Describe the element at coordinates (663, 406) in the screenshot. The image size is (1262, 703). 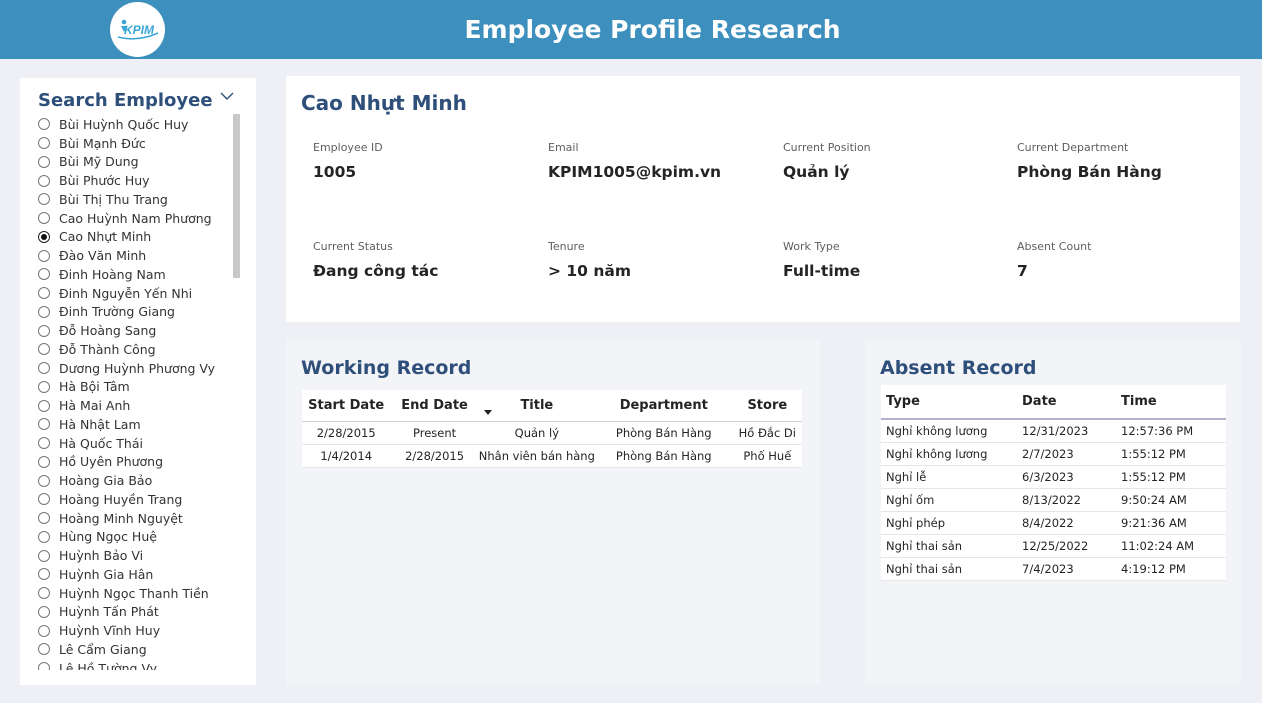
I see `column-header-department: Department` at that location.